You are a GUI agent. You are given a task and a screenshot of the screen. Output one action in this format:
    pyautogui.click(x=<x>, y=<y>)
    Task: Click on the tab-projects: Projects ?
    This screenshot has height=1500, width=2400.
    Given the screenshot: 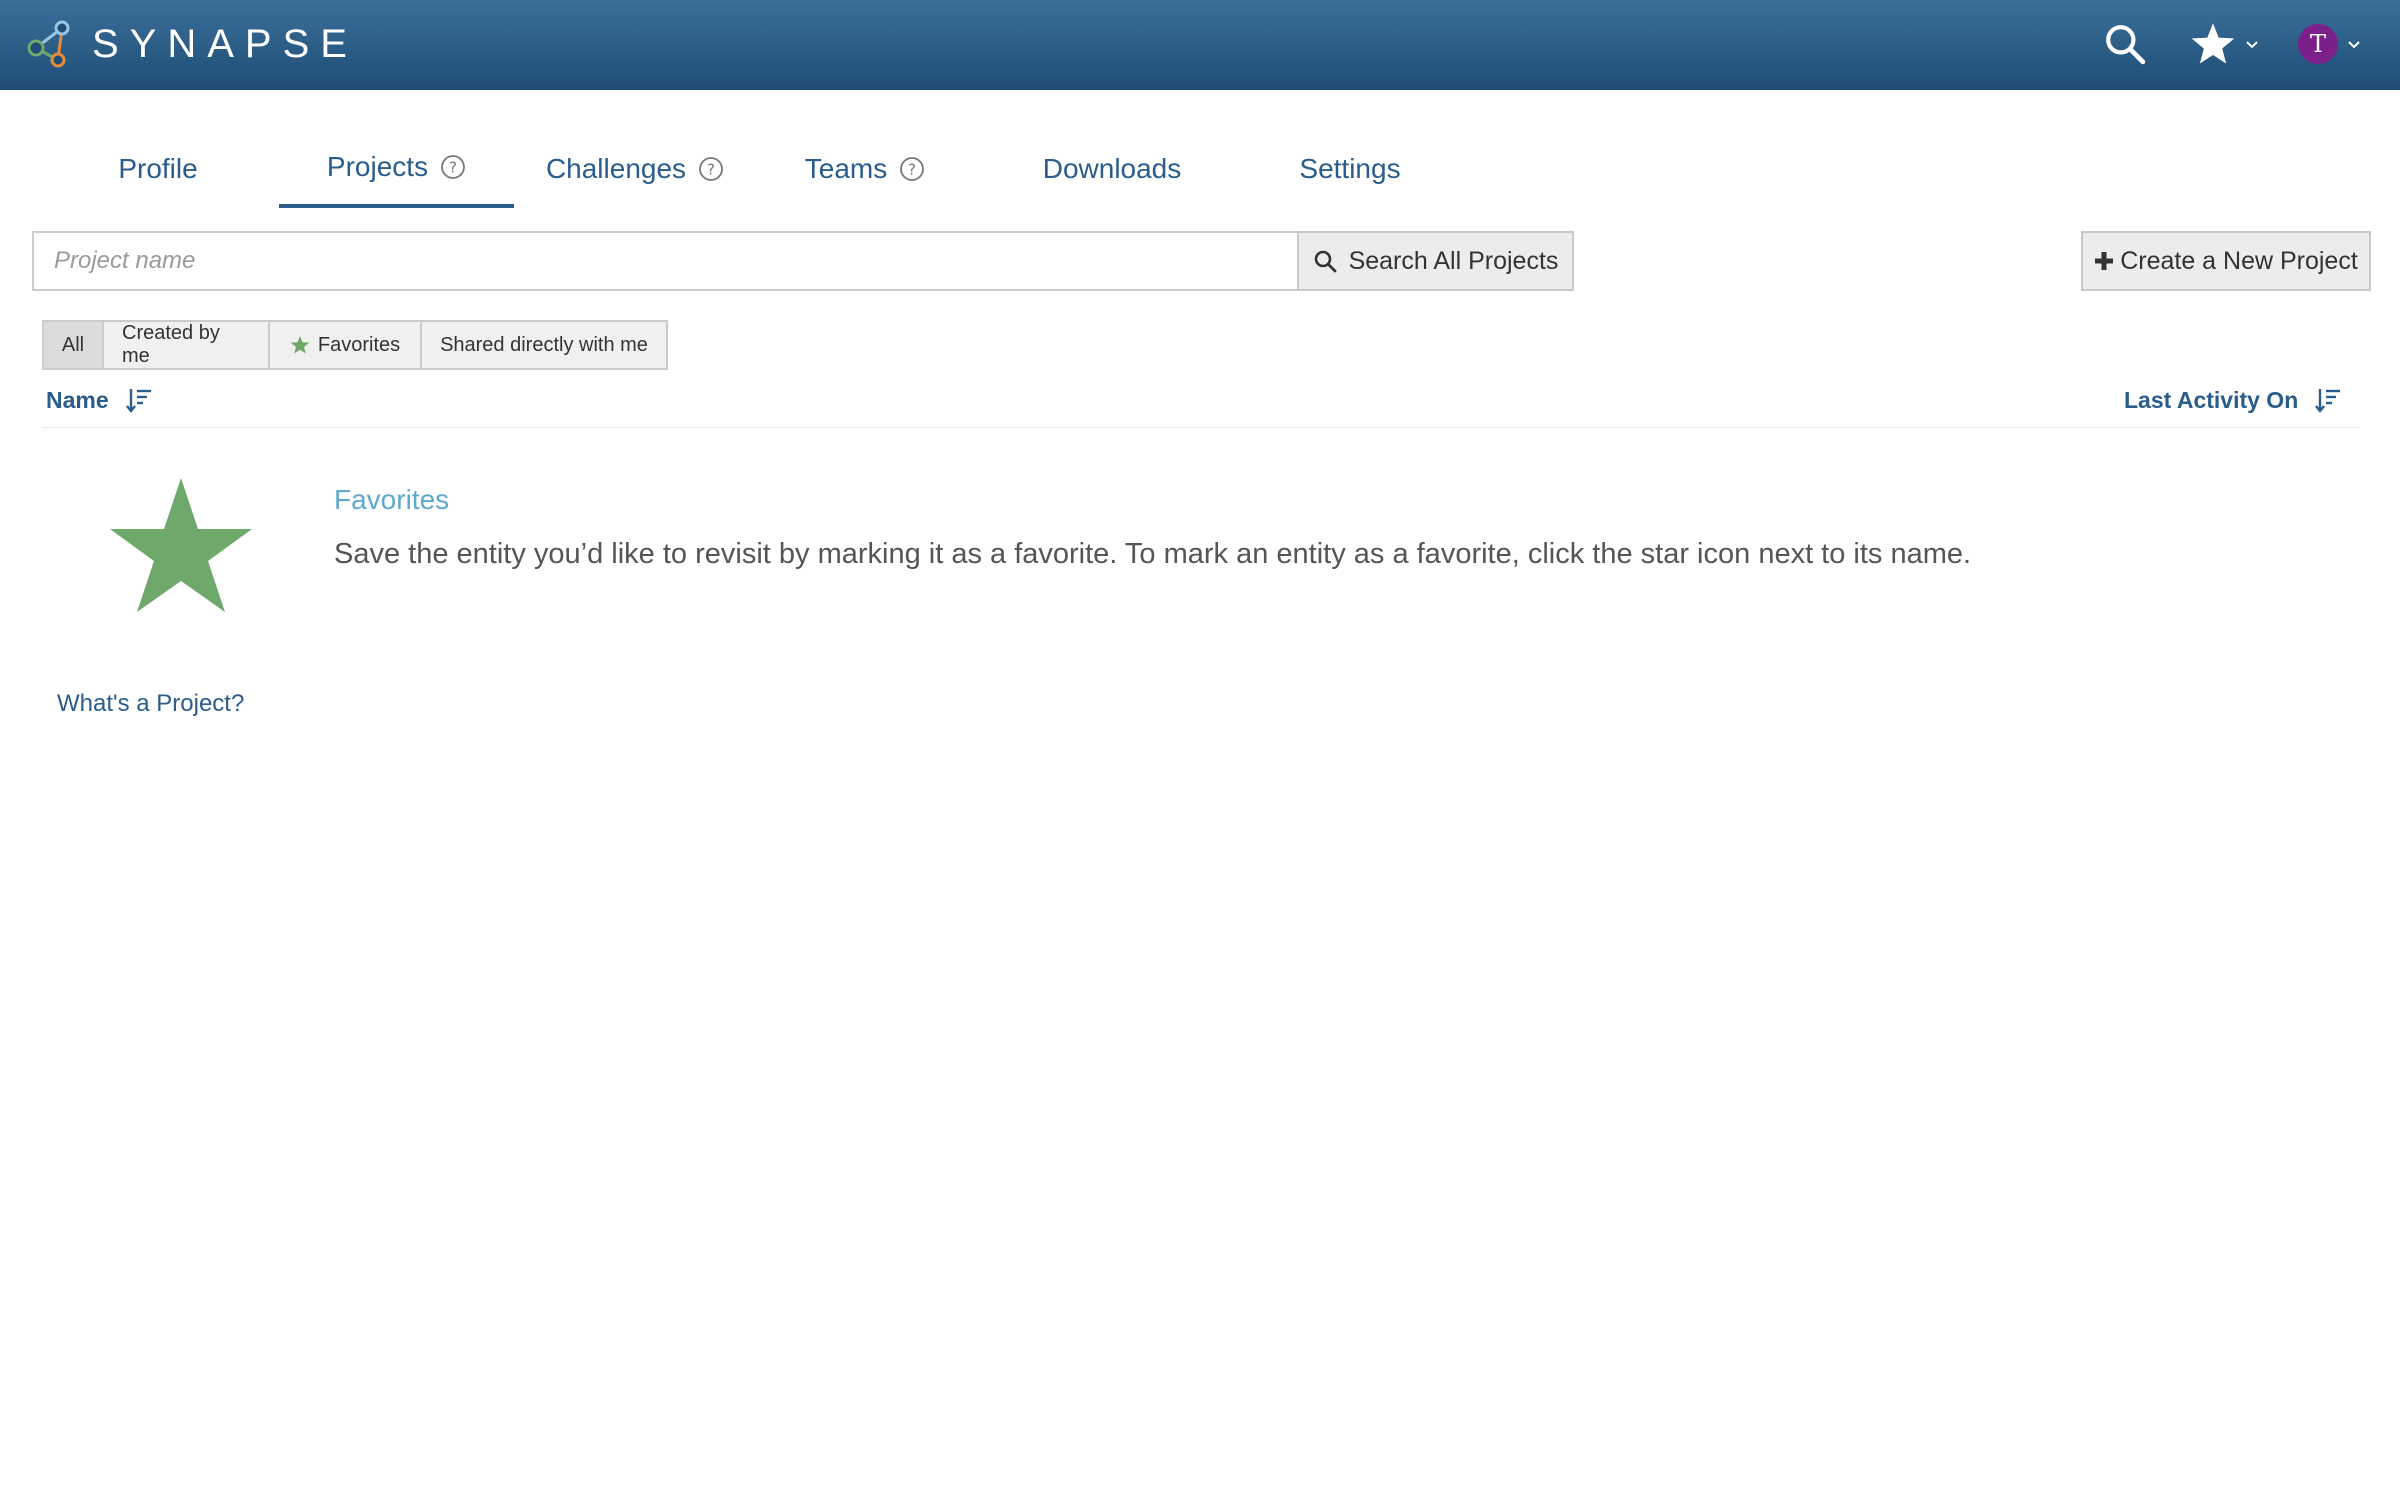 What is the action you would take?
    pyautogui.click(x=396, y=169)
    